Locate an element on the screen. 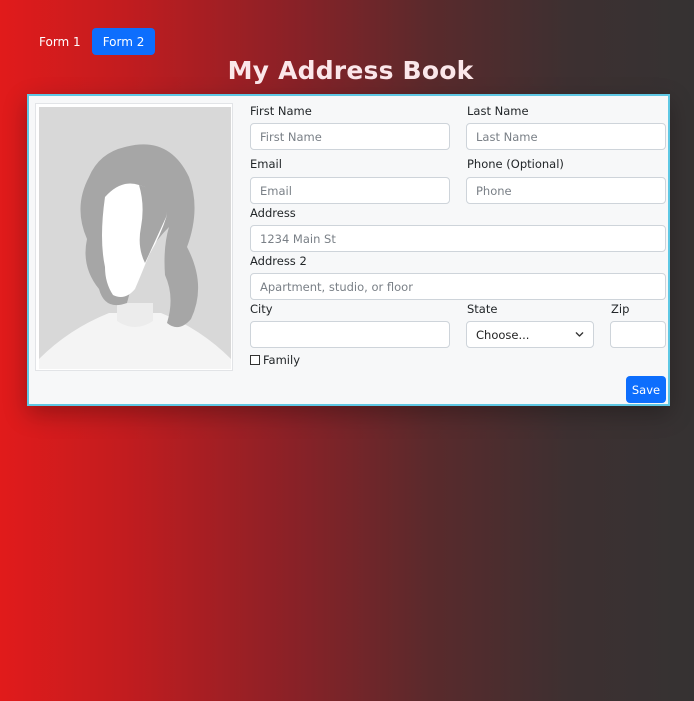  email-input is located at coordinates (350, 190).